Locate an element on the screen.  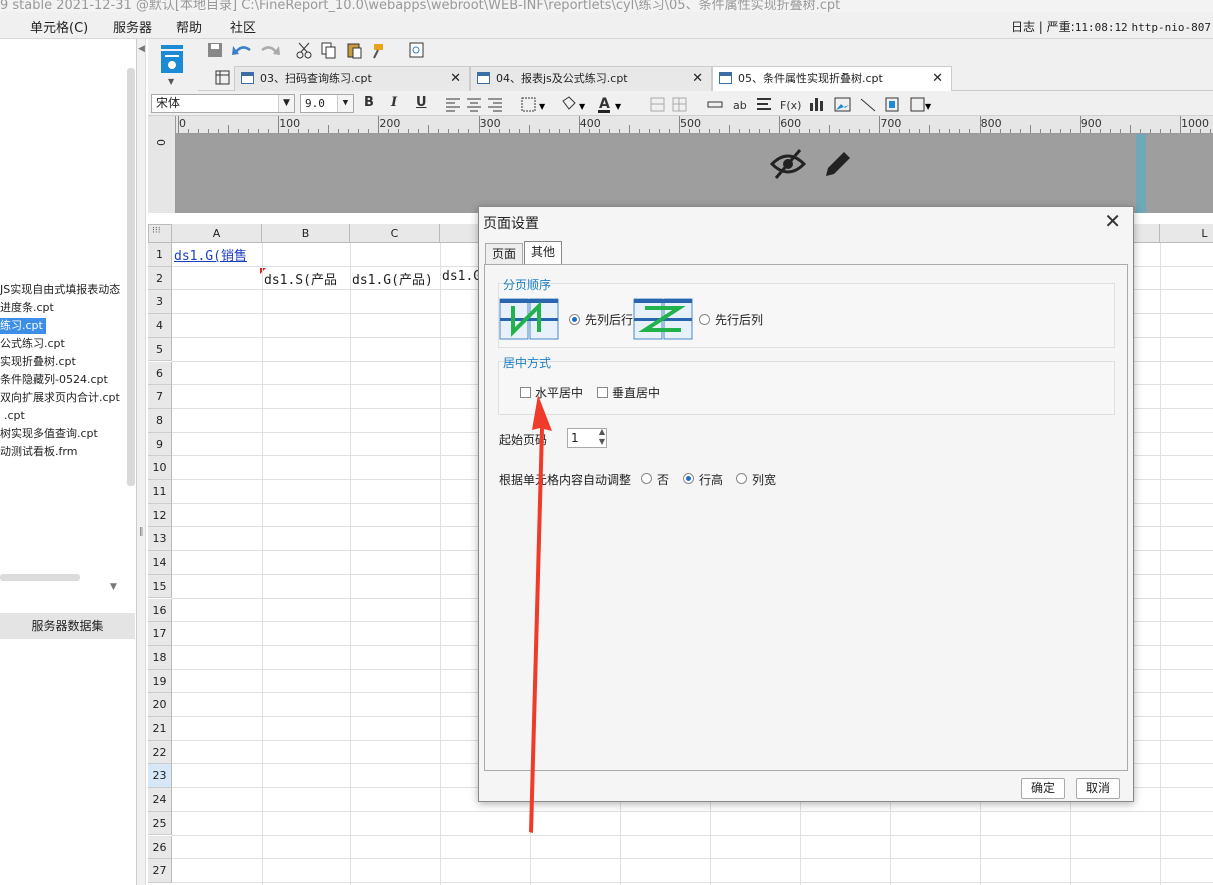
redo-icon is located at coordinates (270, 50).